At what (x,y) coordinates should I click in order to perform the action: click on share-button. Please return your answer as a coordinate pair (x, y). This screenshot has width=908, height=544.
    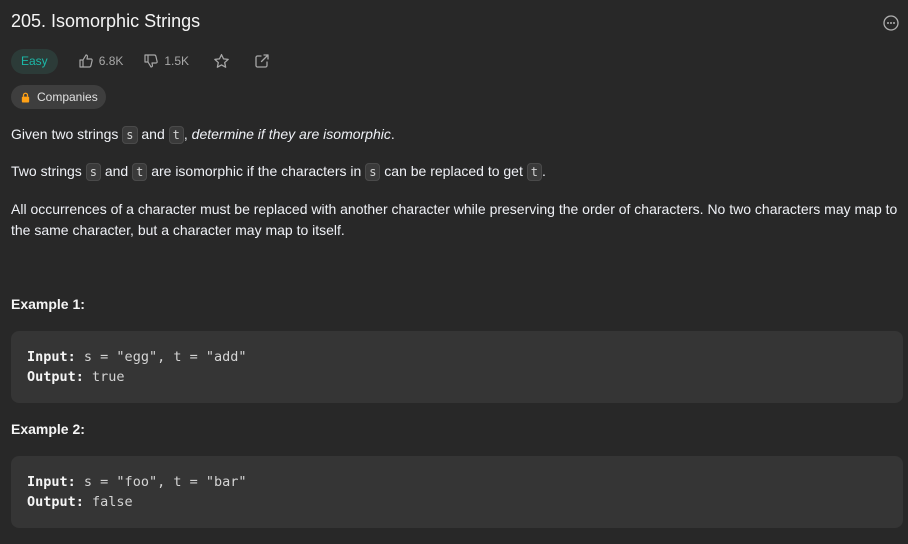
    Looking at the image, I should click on (262, 61).